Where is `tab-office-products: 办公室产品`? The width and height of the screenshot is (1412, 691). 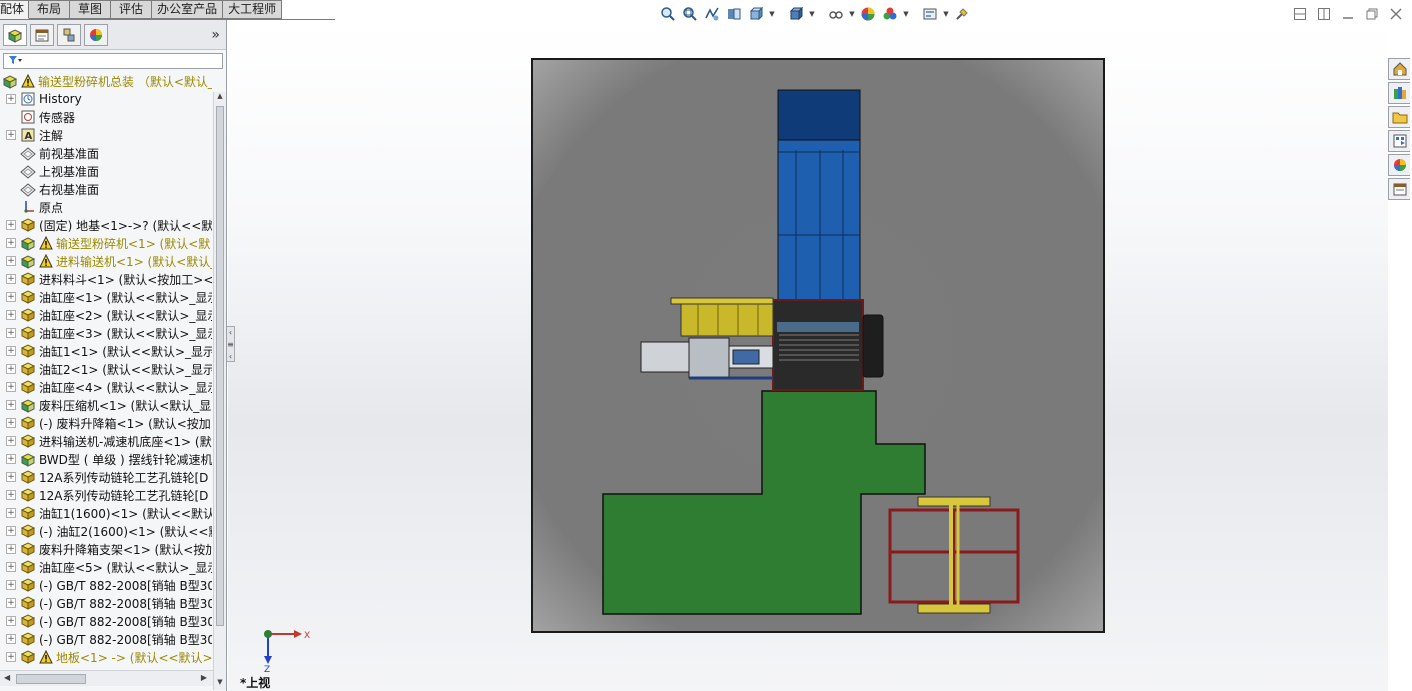
tab-office-products: 办公室产品 is located at coordinates (188, 9).